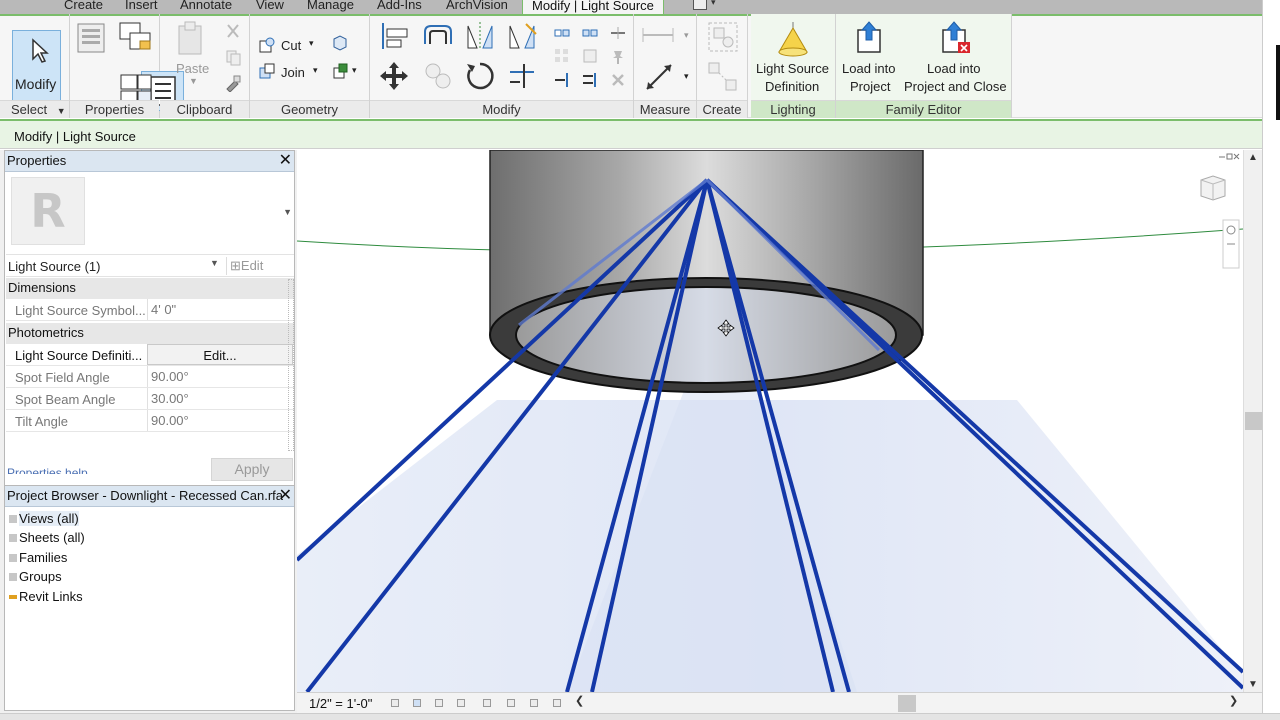 This screenshot has width=1280, height=720. What do you see at coordinates (150, 288) in the screenshot?
I see `group-dimensions: Dimensions` at bounding box center [150, 288].